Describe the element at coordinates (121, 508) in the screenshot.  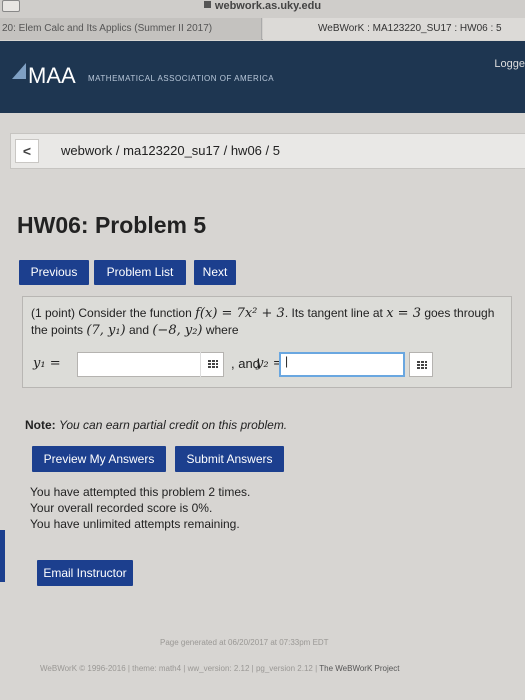
I see `attempts-line-2: Your overall recorded score is 0%.` at that location.